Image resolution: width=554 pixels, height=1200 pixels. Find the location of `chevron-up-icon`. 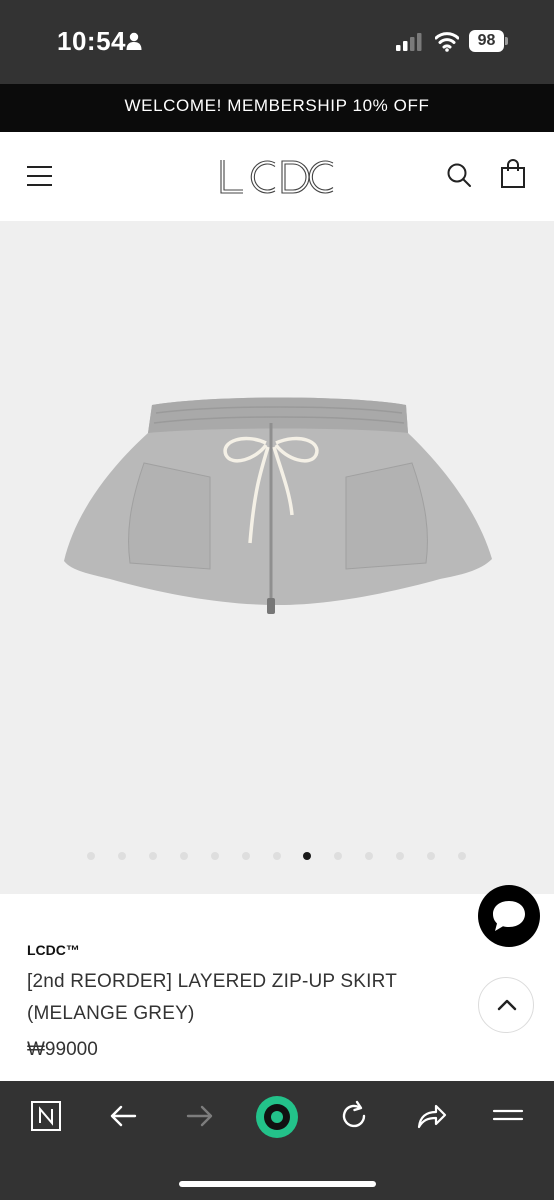

chevron-up-icon is located at coordinates (507, 1005).